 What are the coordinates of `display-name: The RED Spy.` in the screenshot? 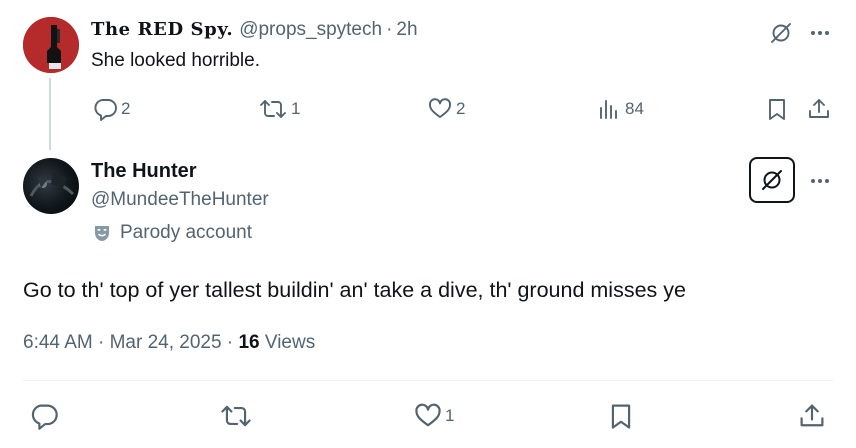 It's located at (162, 29).